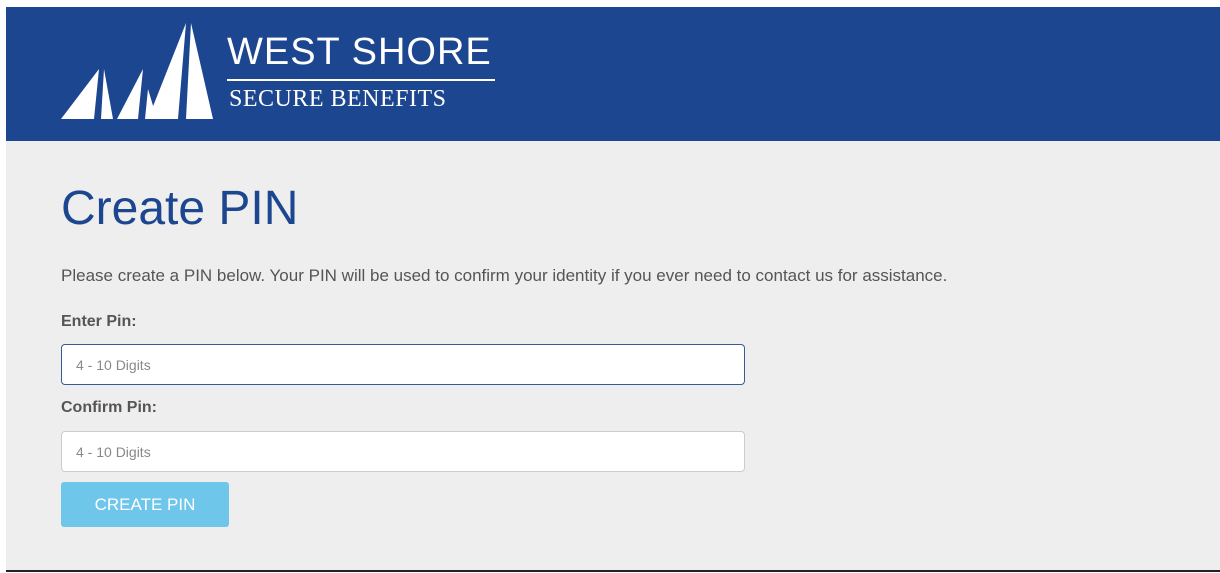 Image resolution: width=1220 pixels, height=573 pixels. I want to click on brand-name: WEST SHORE, so click(359, 52).